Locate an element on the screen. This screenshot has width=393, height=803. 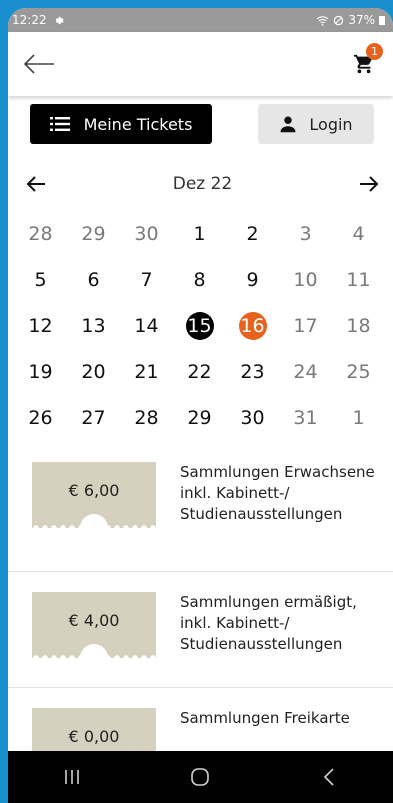
calendar-day-number: 22 is located at coordinates (199, 372).